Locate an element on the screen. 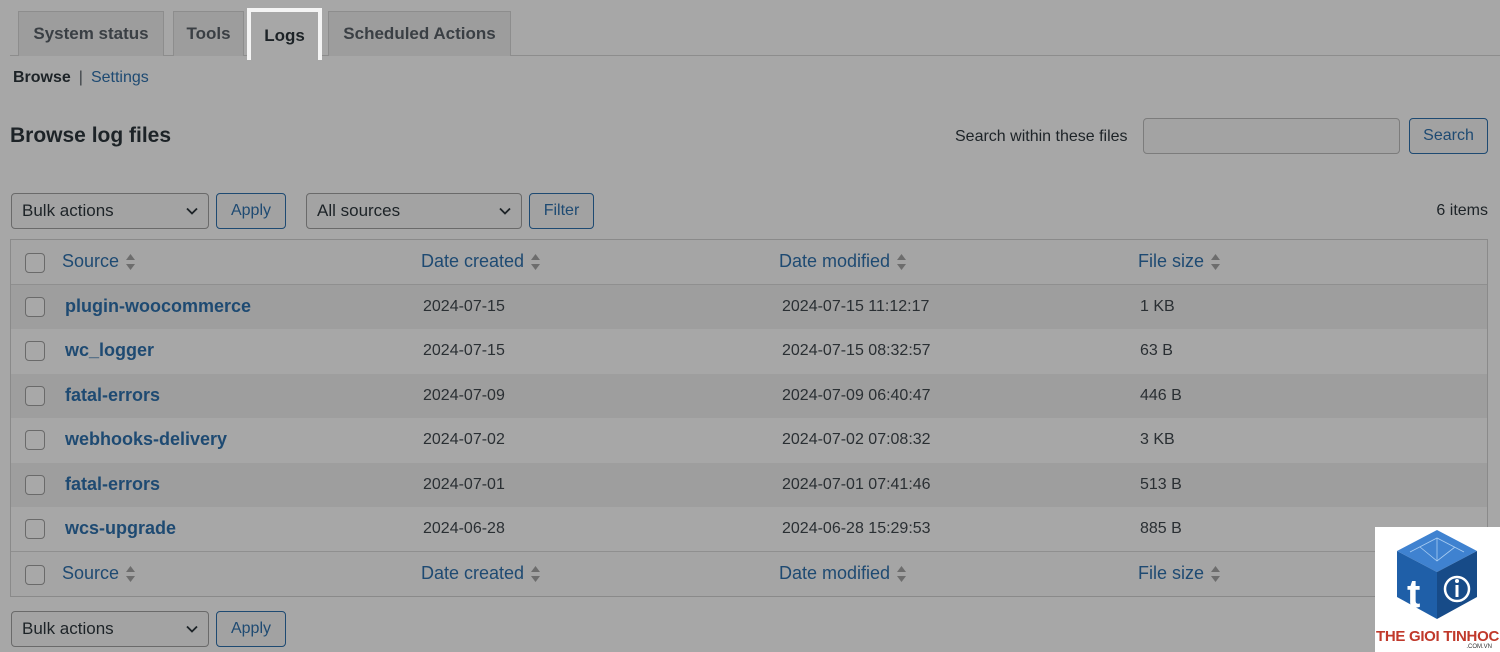  items-count: 6 items is located at coordinates (1462, 210).